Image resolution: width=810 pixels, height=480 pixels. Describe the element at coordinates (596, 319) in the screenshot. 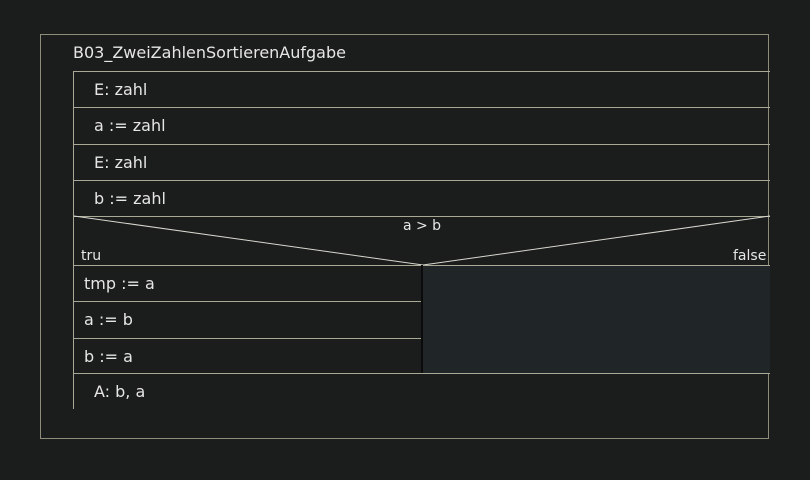

I see `false-branch-empty` at that location.